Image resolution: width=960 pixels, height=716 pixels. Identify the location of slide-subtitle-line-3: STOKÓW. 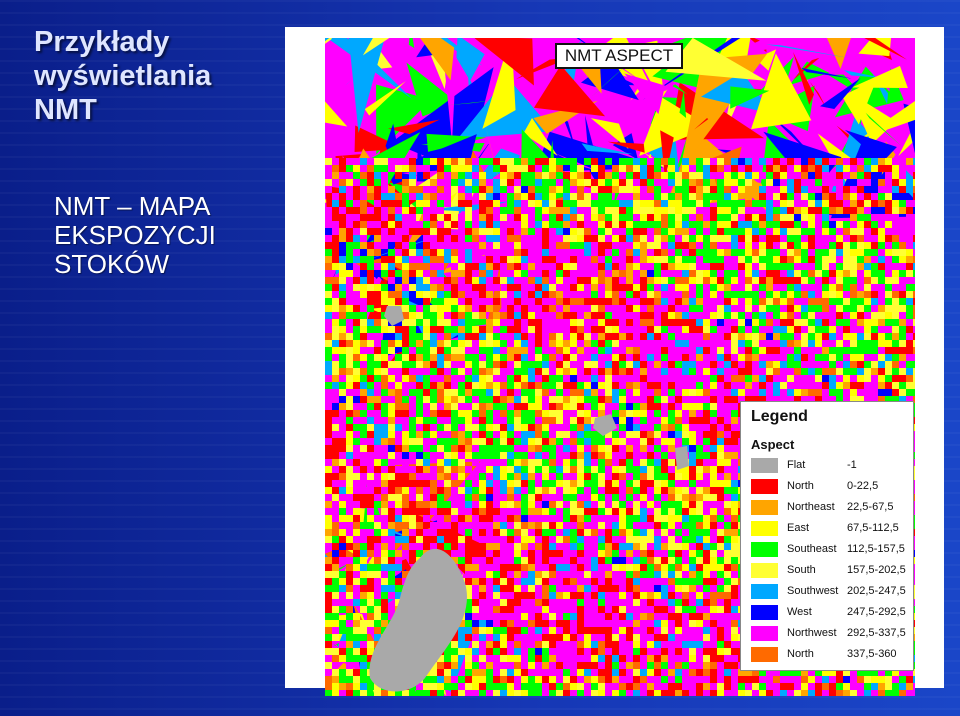
(112, 264).